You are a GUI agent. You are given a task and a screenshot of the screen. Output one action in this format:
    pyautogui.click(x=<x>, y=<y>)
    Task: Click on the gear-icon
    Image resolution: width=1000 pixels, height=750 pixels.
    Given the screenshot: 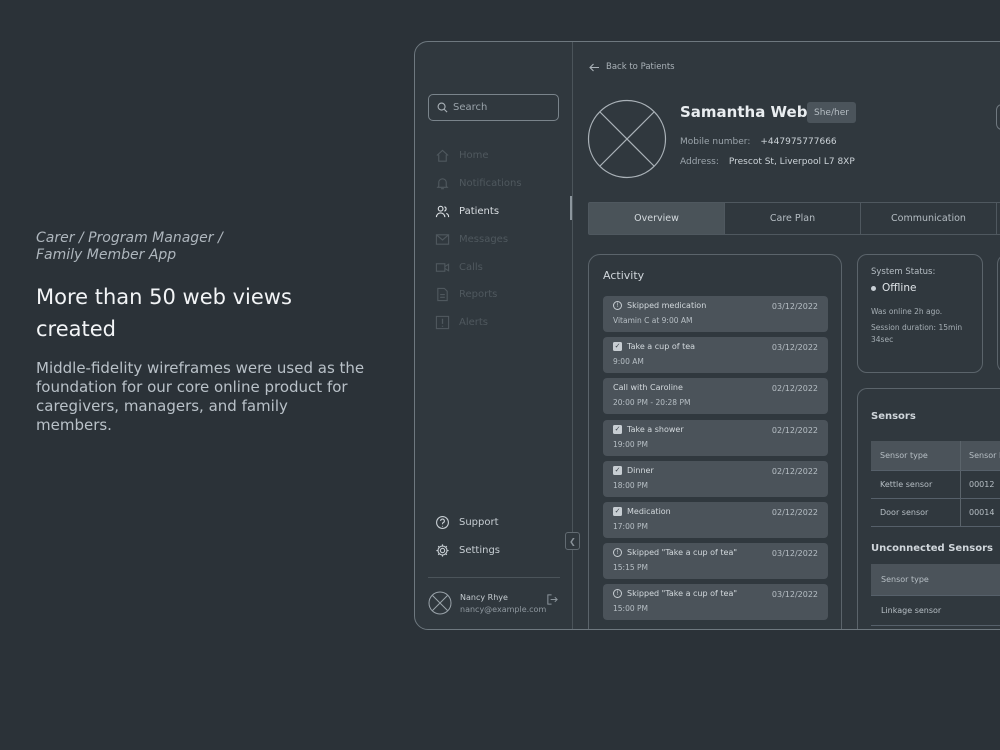 What is the action you would take?
    pyautogui.click(x=442, y=550)
    